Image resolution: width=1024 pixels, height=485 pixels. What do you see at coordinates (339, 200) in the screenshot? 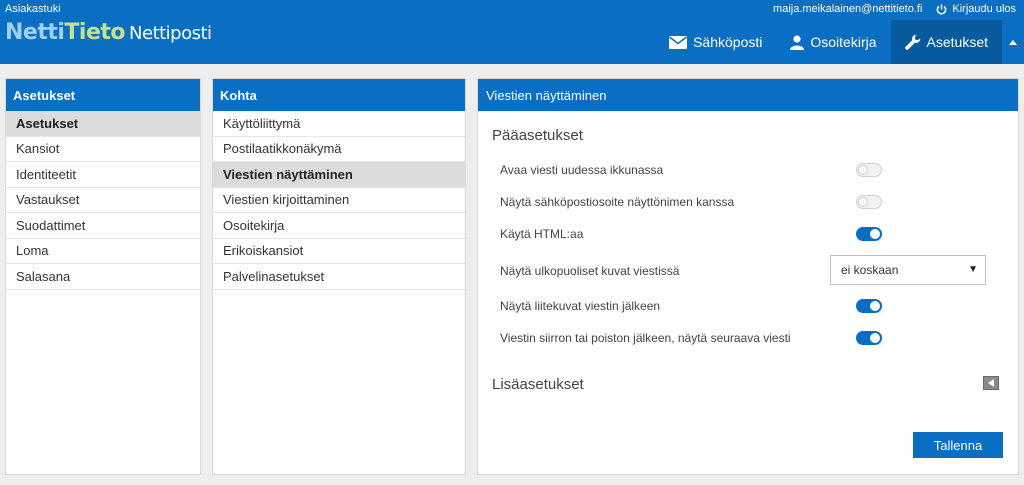
I see `section-item-composing: Viestien kirjoittaminen` at bounding box center [339, 200].